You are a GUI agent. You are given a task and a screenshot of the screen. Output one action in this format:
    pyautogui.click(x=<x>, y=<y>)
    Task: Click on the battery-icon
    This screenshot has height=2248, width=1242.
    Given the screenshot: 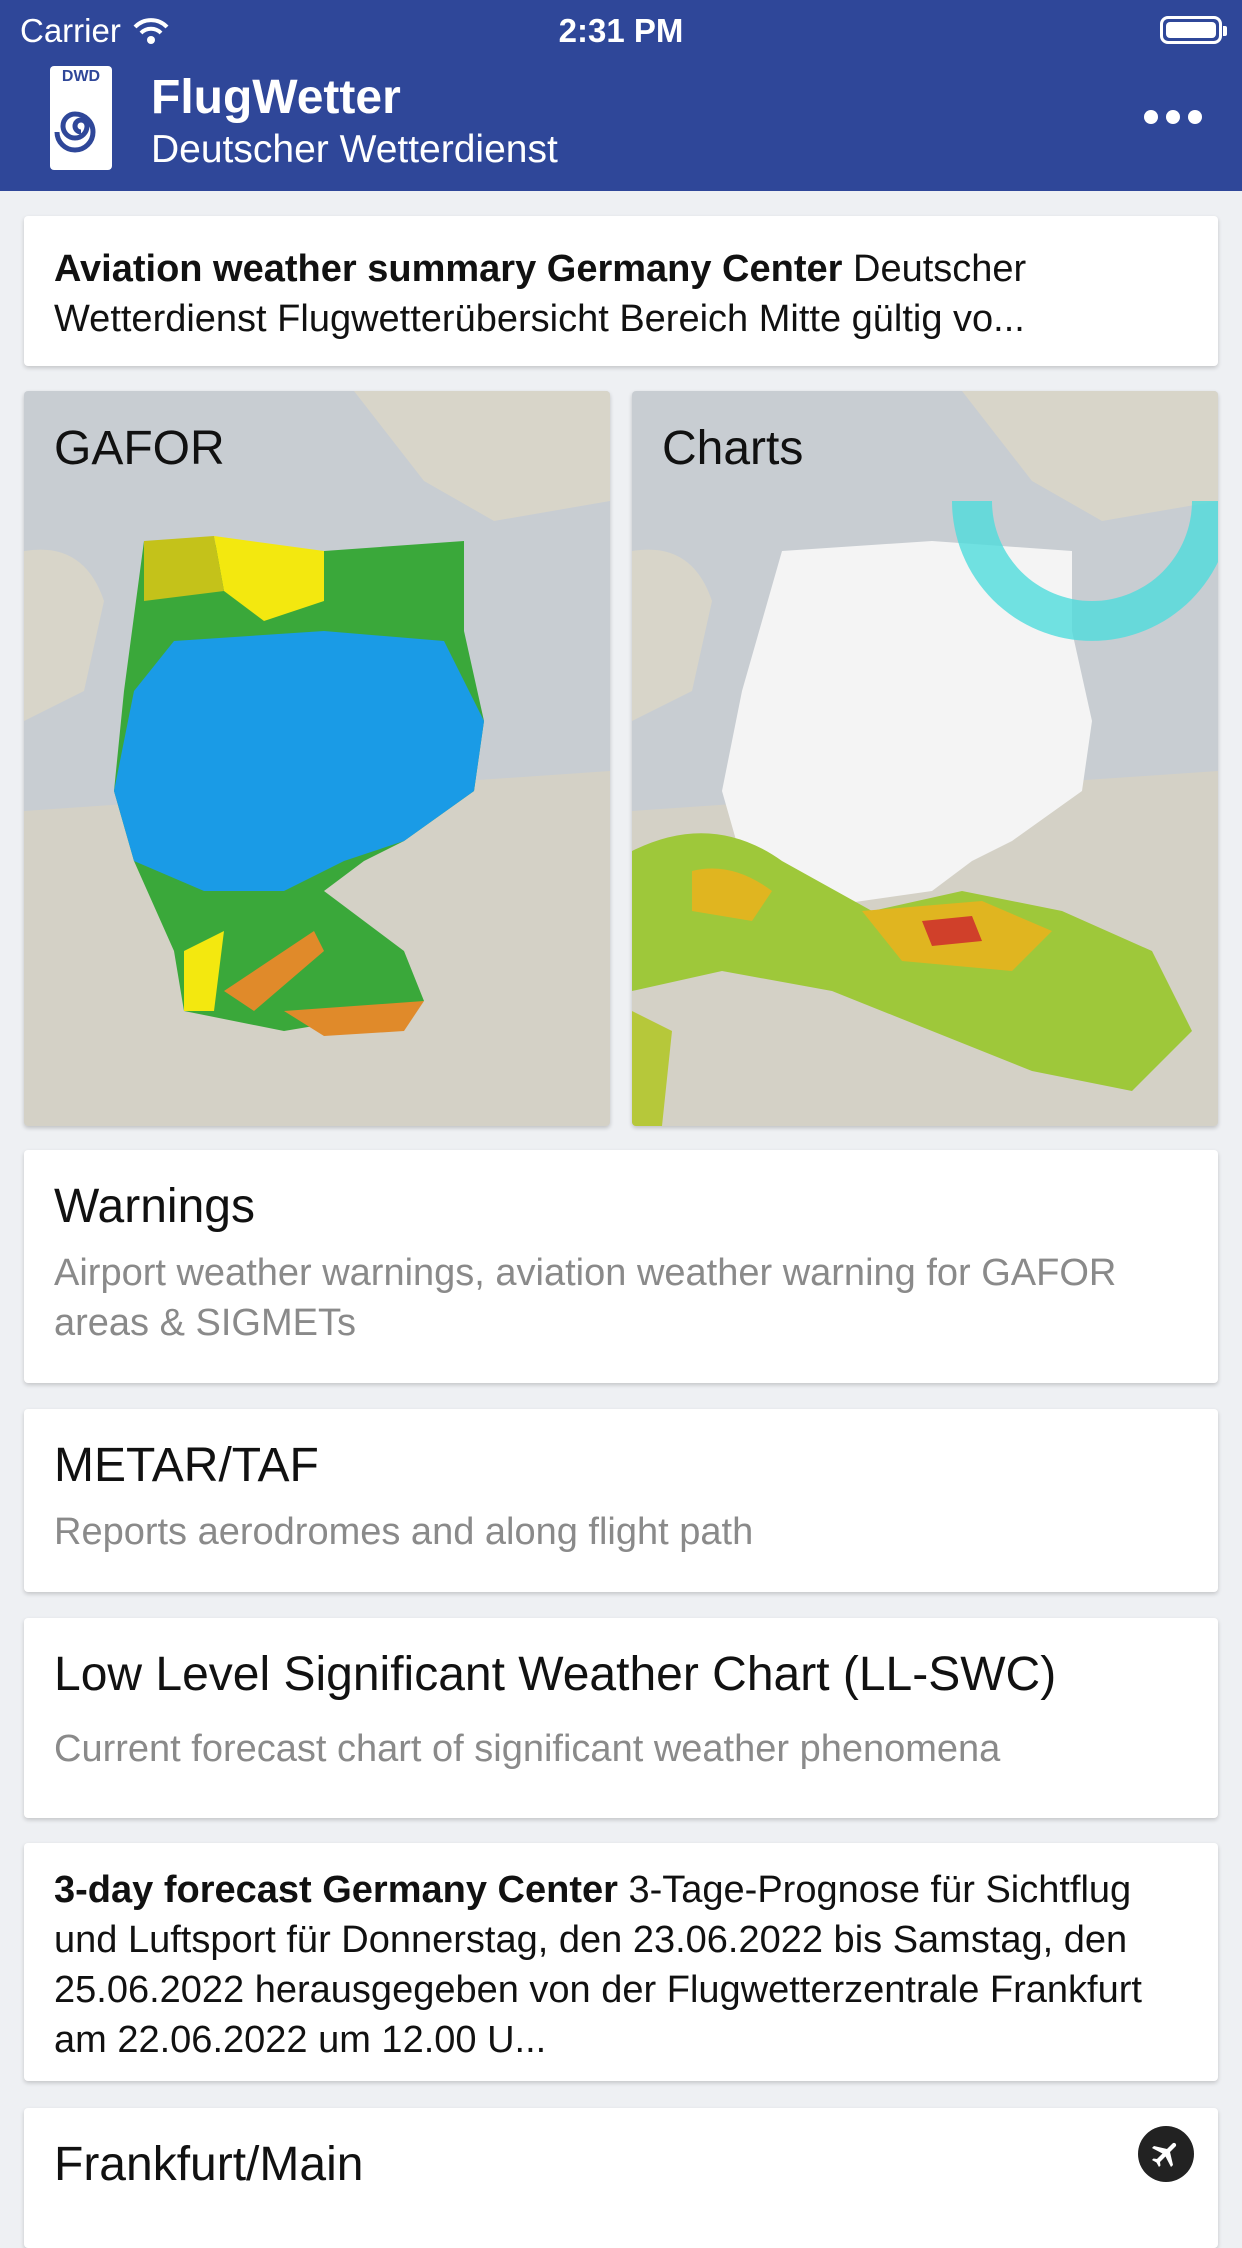 What is the action you would take?
    pyautogui.click(x=1193, y=30)
    